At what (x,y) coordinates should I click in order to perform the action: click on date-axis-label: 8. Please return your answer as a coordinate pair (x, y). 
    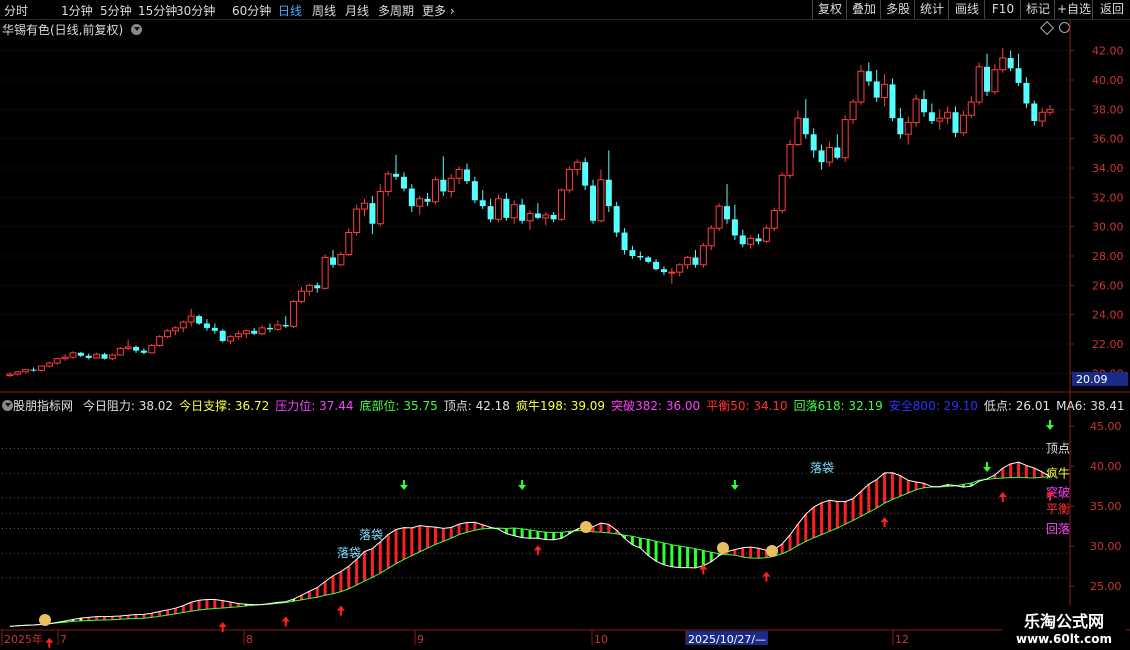
    Looking at the image, I should click on (249, 639).